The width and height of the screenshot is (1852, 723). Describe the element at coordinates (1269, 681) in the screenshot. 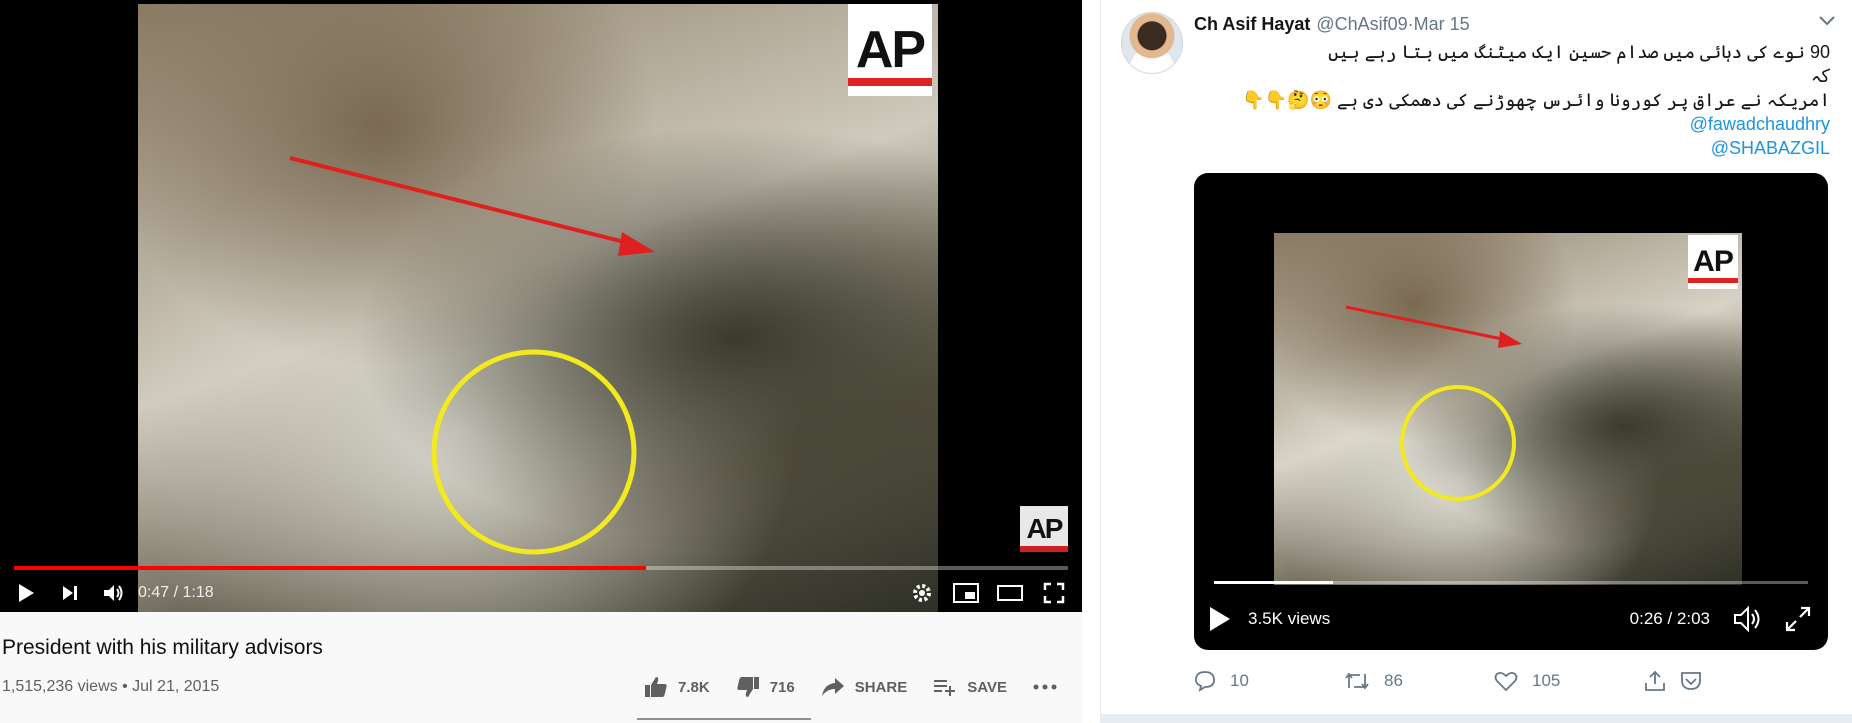

I see `reply-button: 10` at that location.